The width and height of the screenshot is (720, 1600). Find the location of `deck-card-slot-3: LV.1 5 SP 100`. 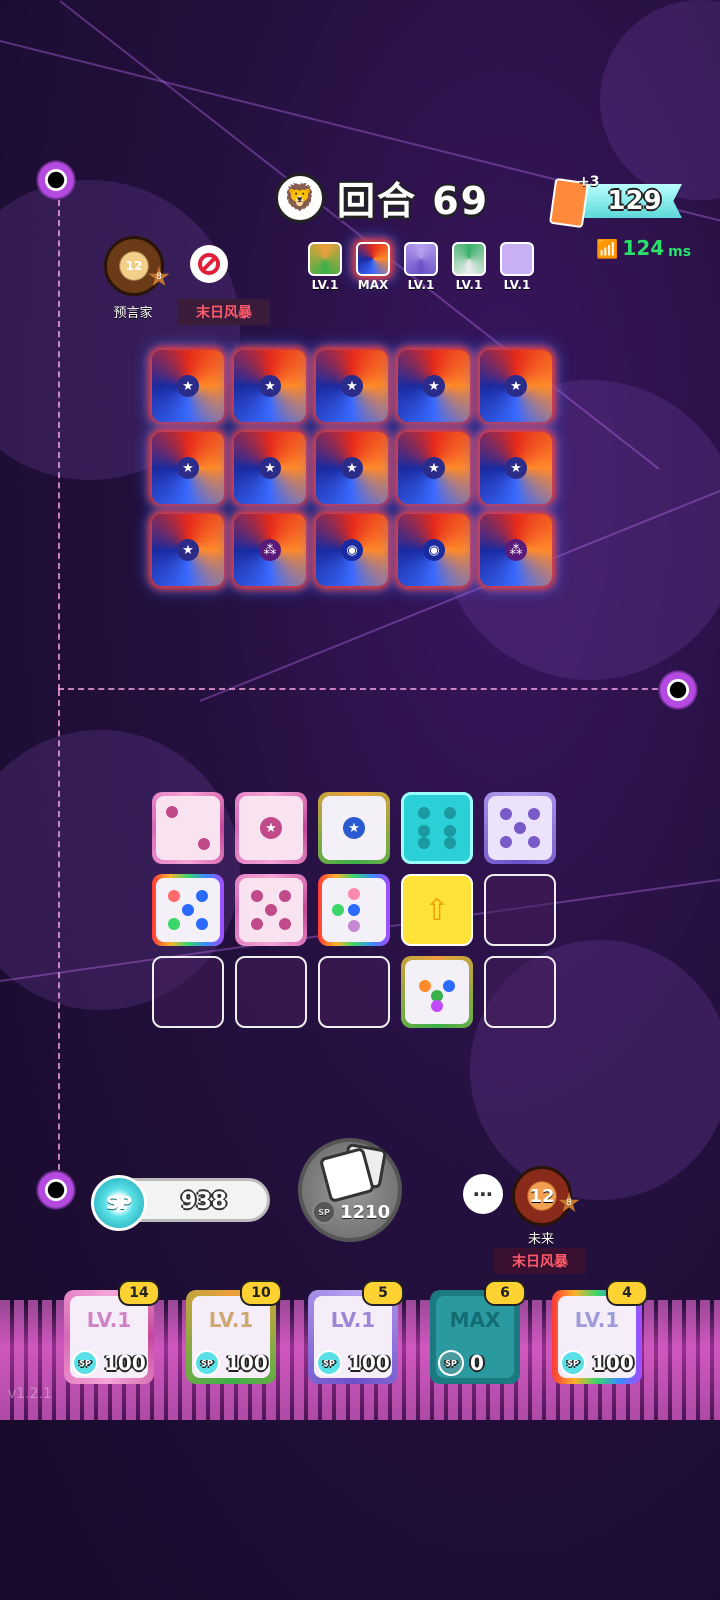

deck-card-slot-3: LV.1 5 SP 100 is located at coordinates (356, 1332).